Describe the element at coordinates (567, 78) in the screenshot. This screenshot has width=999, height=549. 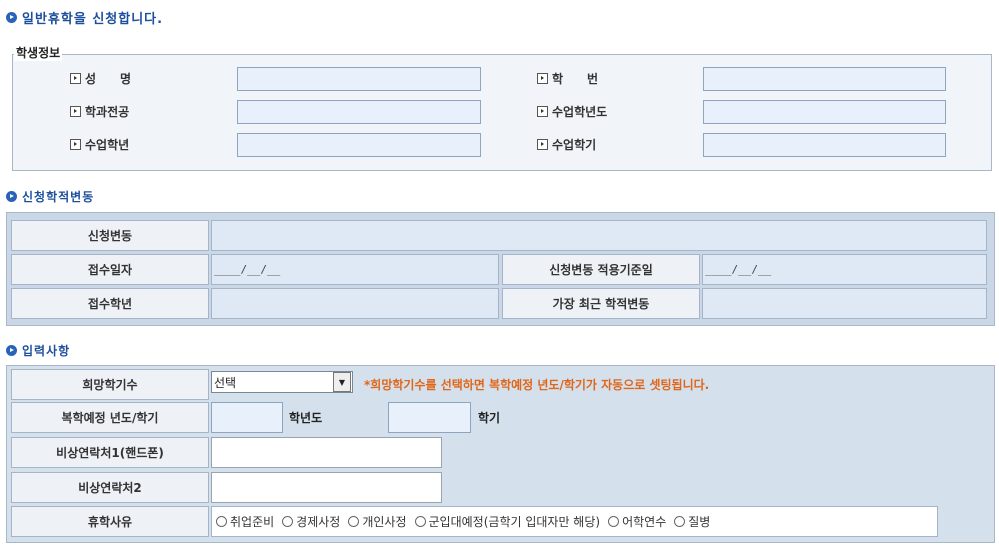
I see `student-no-label: 학 번` at that location.